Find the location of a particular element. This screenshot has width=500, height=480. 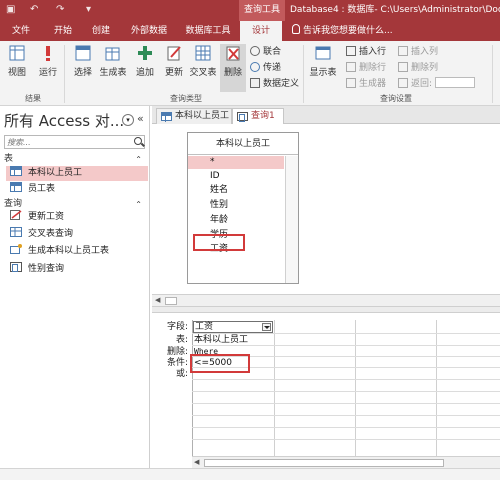

tab-external-data: 外部数据 is located at coordinates (149, 31).